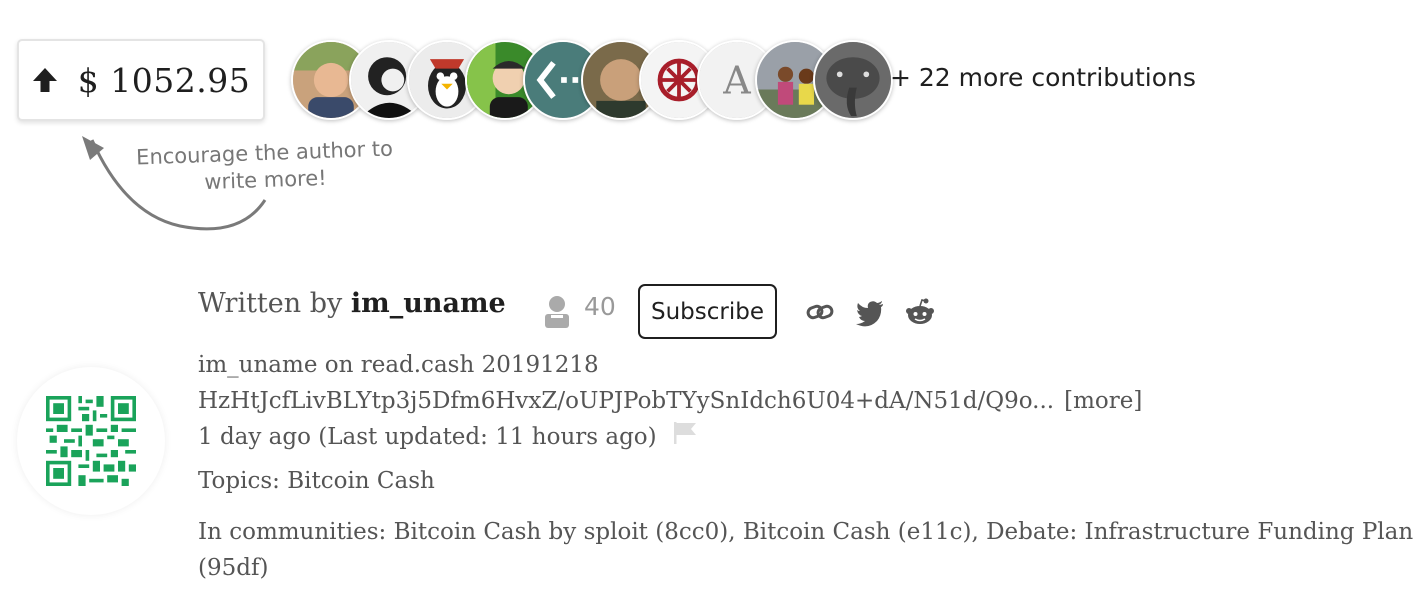  What do you see at coordinates (265, 167) in the screenshot?
I see `encourage-hint: Encourage the author to write more!` at bounding box center [265, 167].